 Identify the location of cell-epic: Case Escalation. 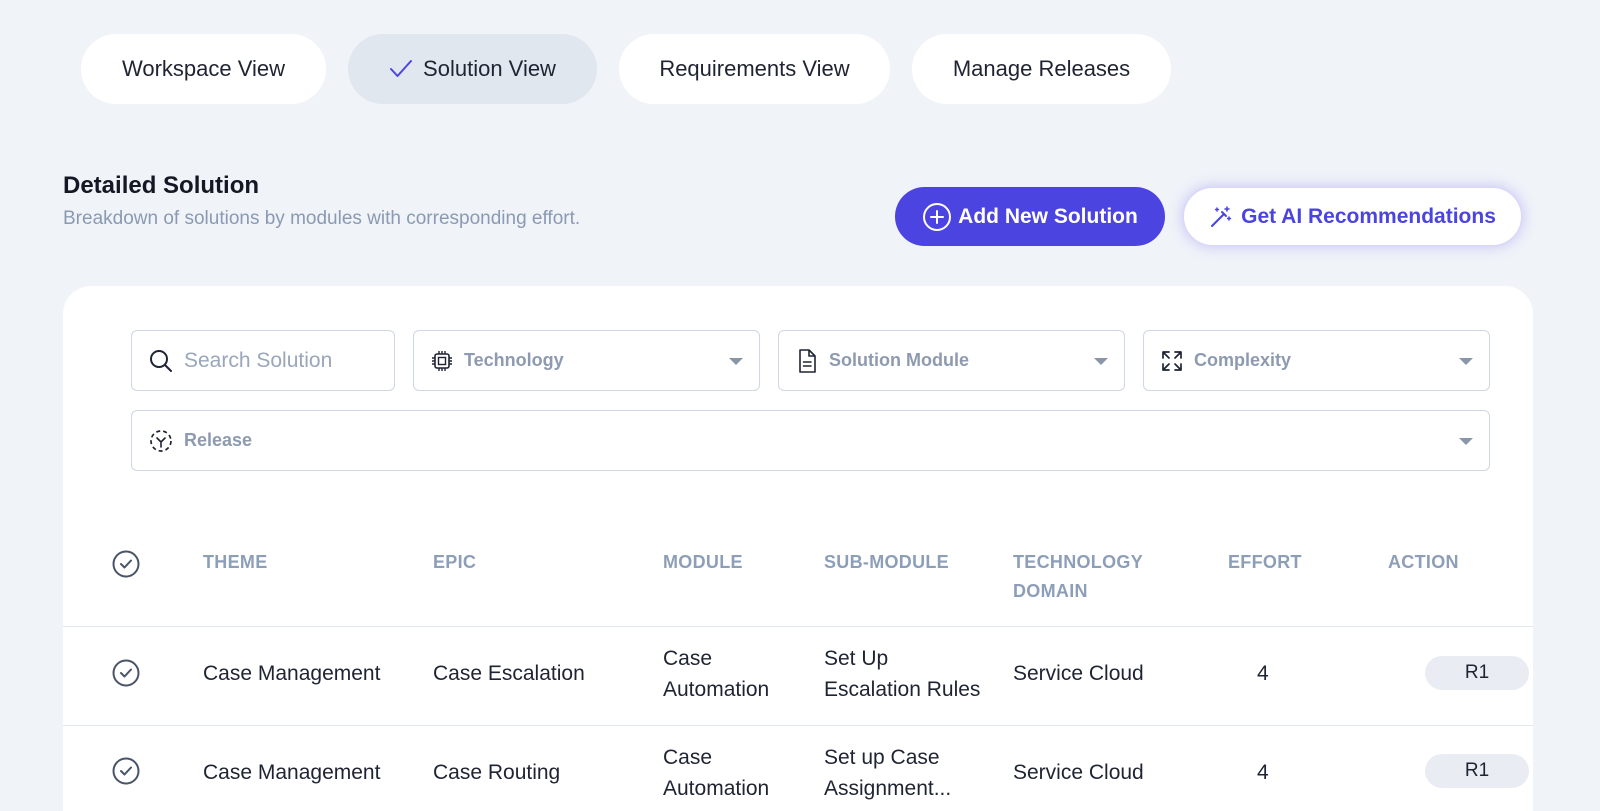
(509, 673).